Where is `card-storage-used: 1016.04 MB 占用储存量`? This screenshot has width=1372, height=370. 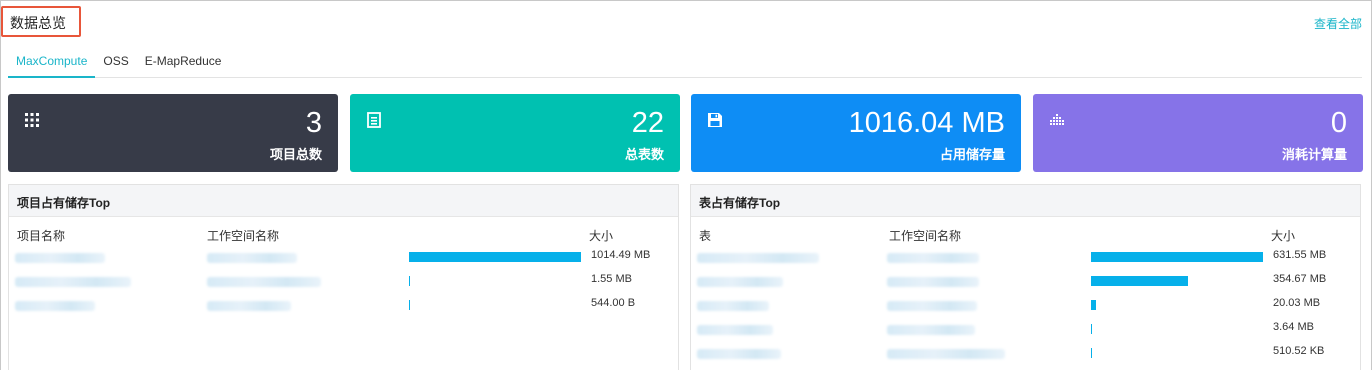
card-storage-used: 1016.04 MB 占用储存量 is located at coordinates (856, 133).